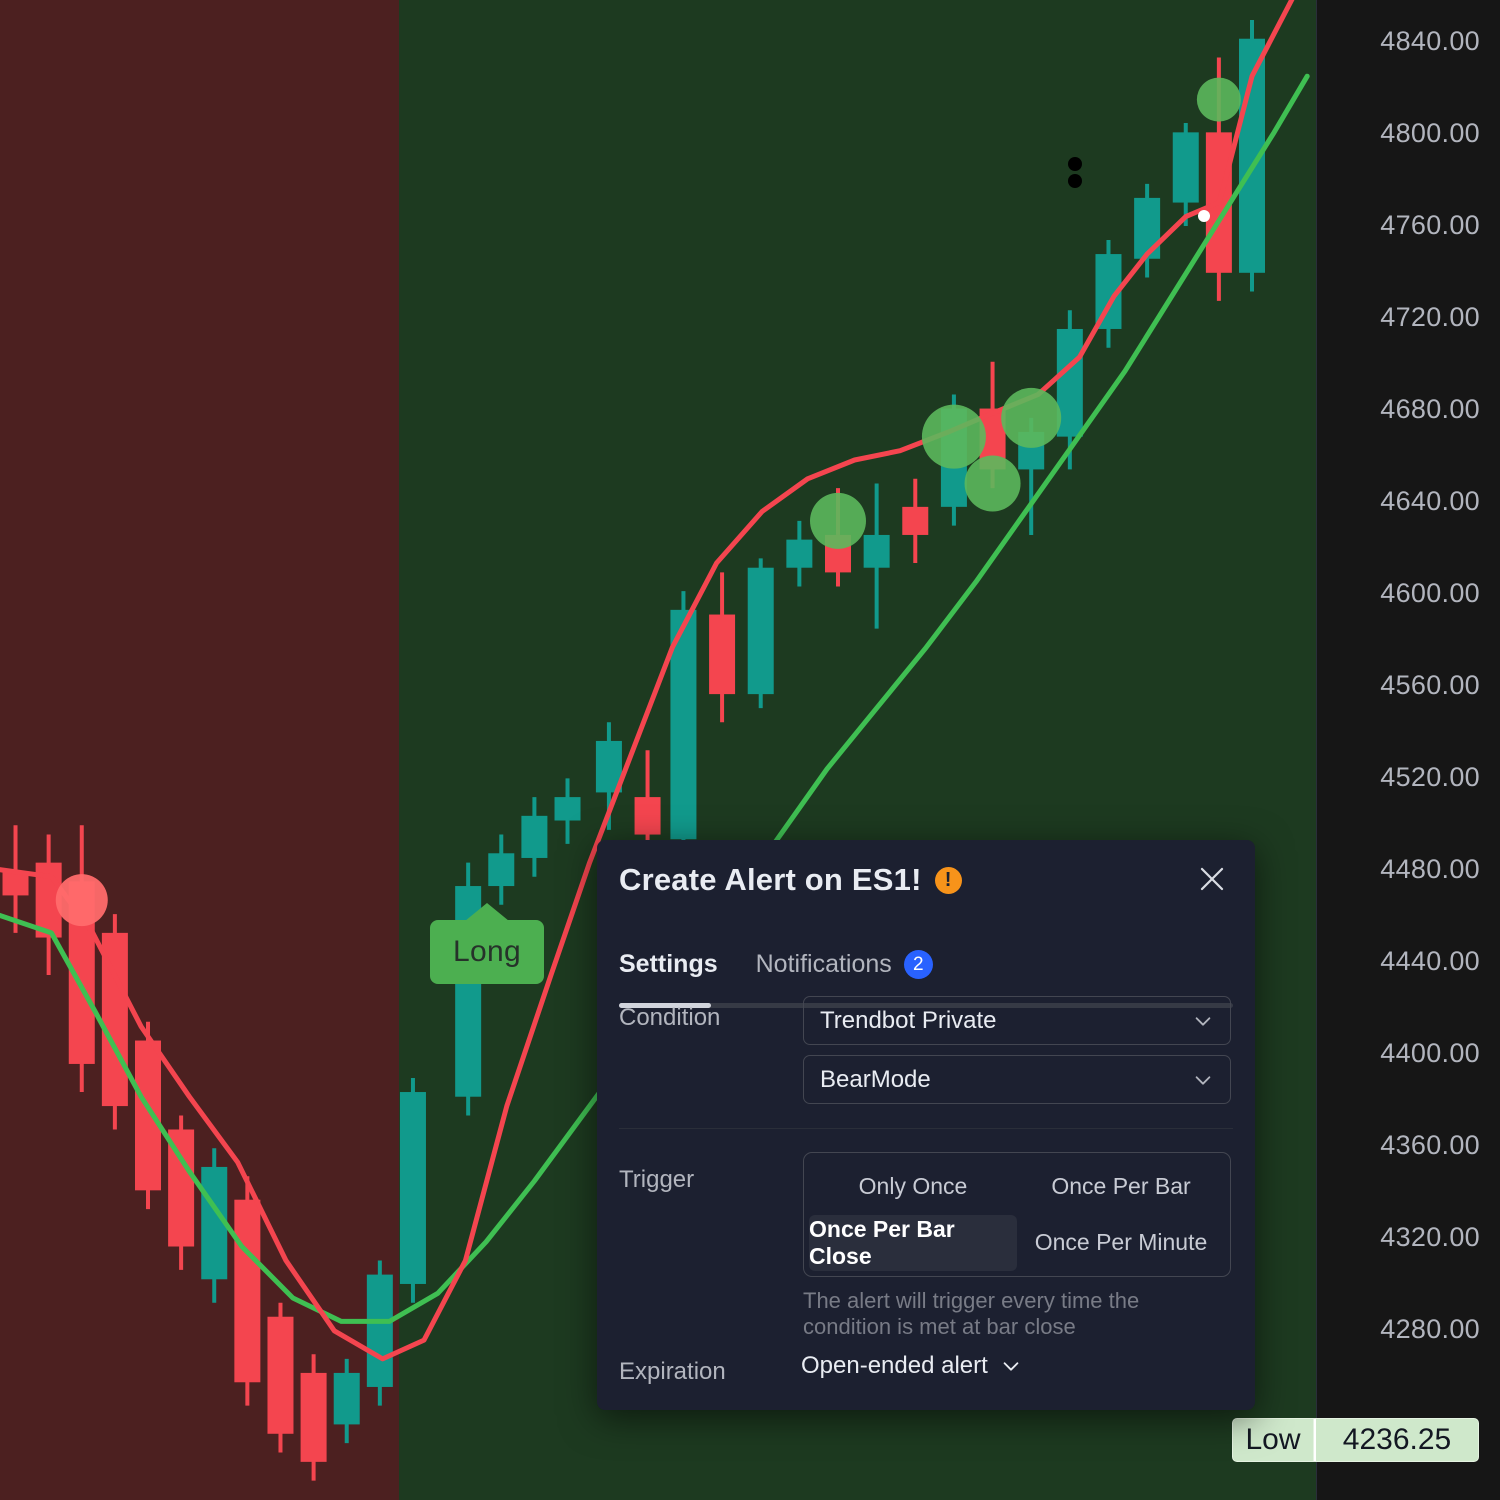 The image size is (1500, 1500). Describe the element at coordinates (1430, 409) in the screenshot. I see `price-tick-label: 4680.00` at that location.